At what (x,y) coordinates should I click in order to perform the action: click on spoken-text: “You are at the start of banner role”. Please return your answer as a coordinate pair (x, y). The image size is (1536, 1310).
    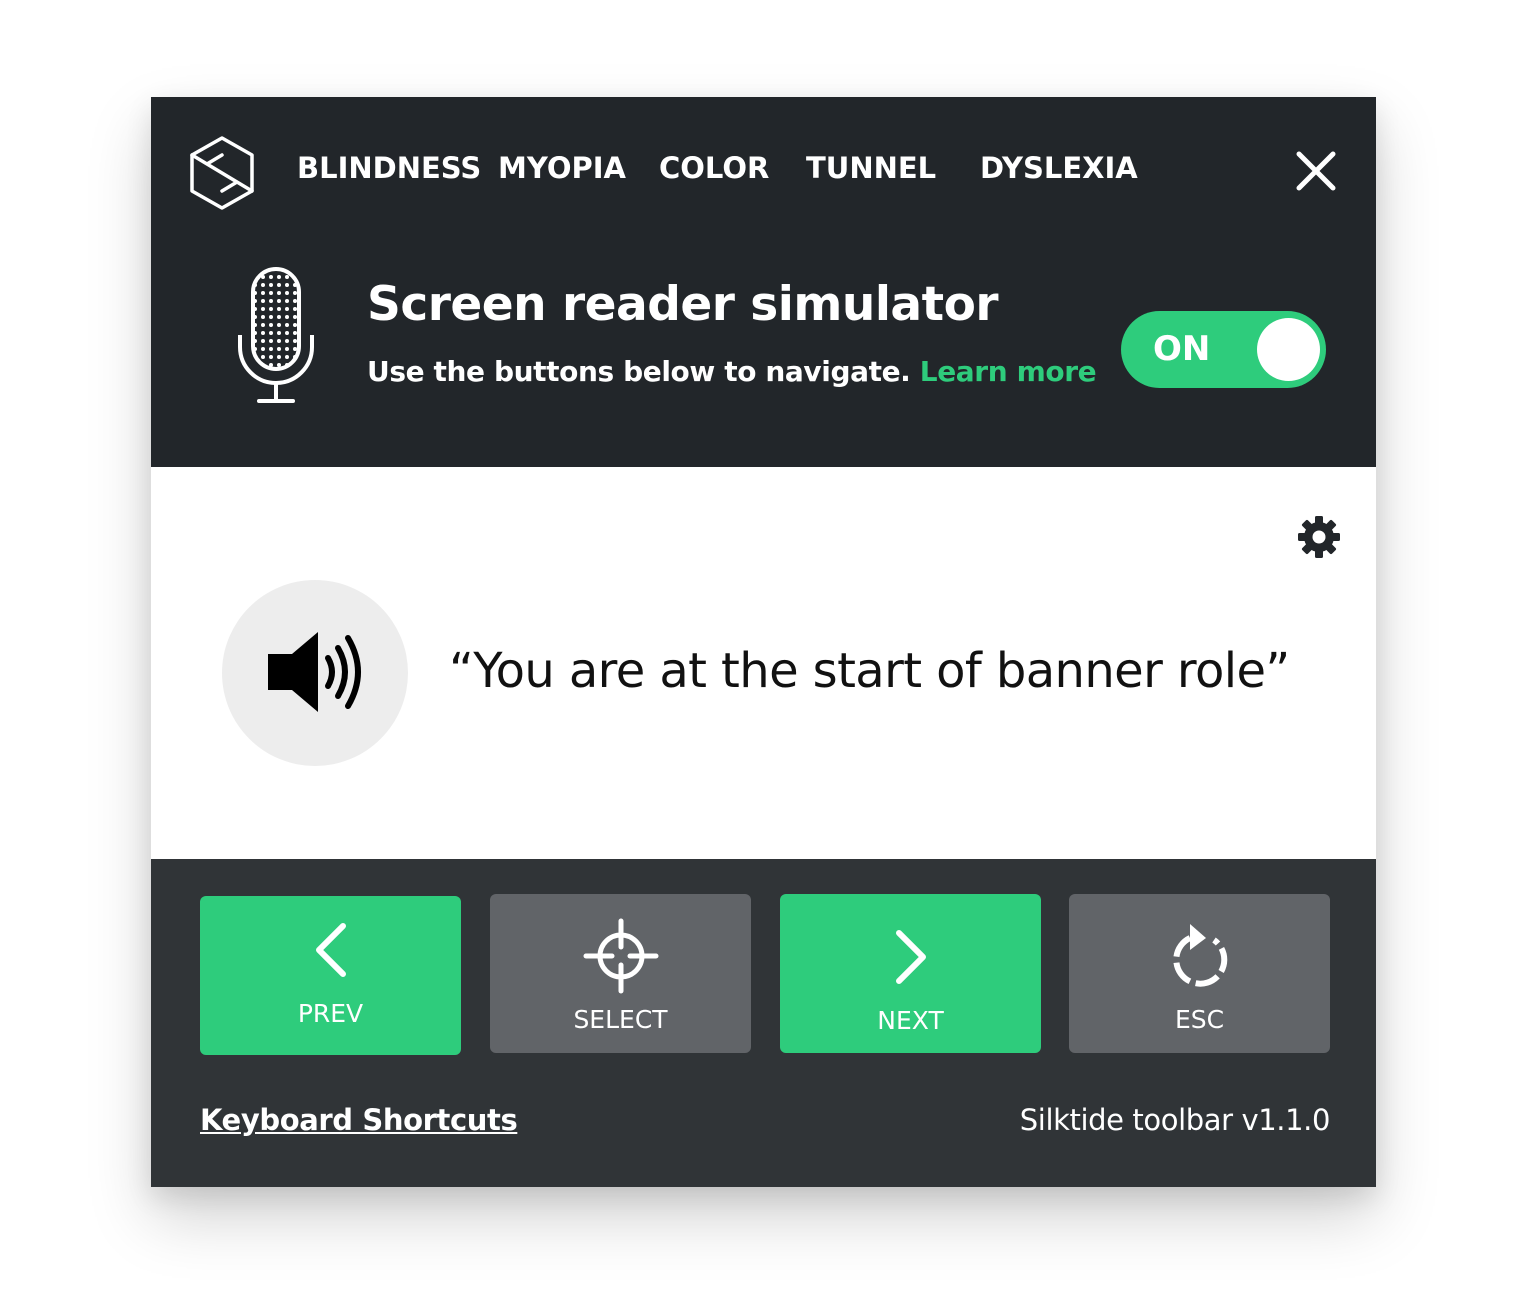
    Looking at the image, I should click on (869, 671).